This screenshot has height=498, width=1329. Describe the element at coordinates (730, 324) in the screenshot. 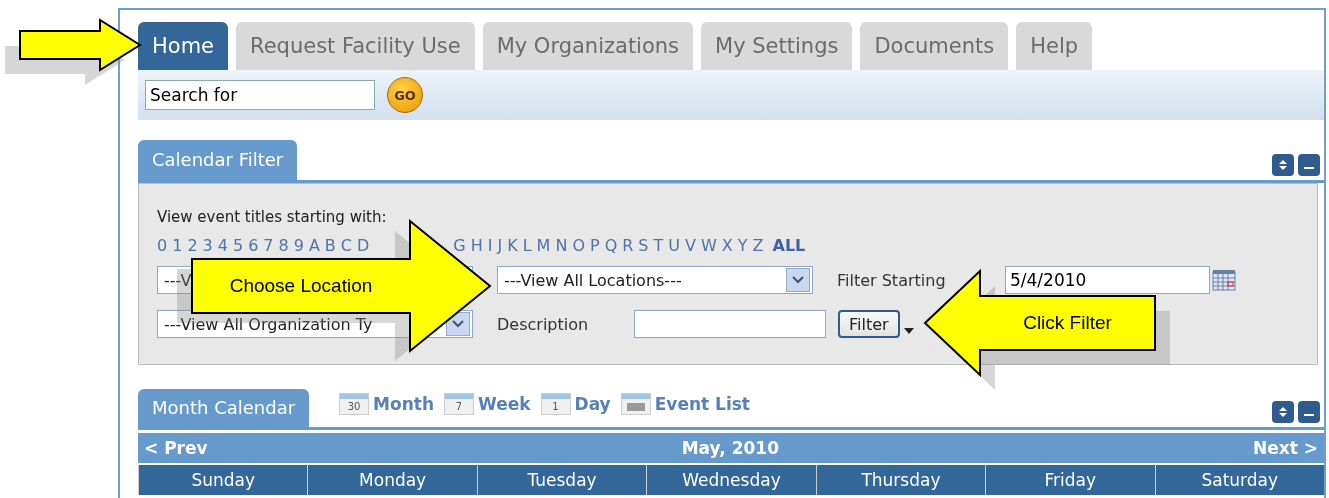

I see `description-field` at that location.